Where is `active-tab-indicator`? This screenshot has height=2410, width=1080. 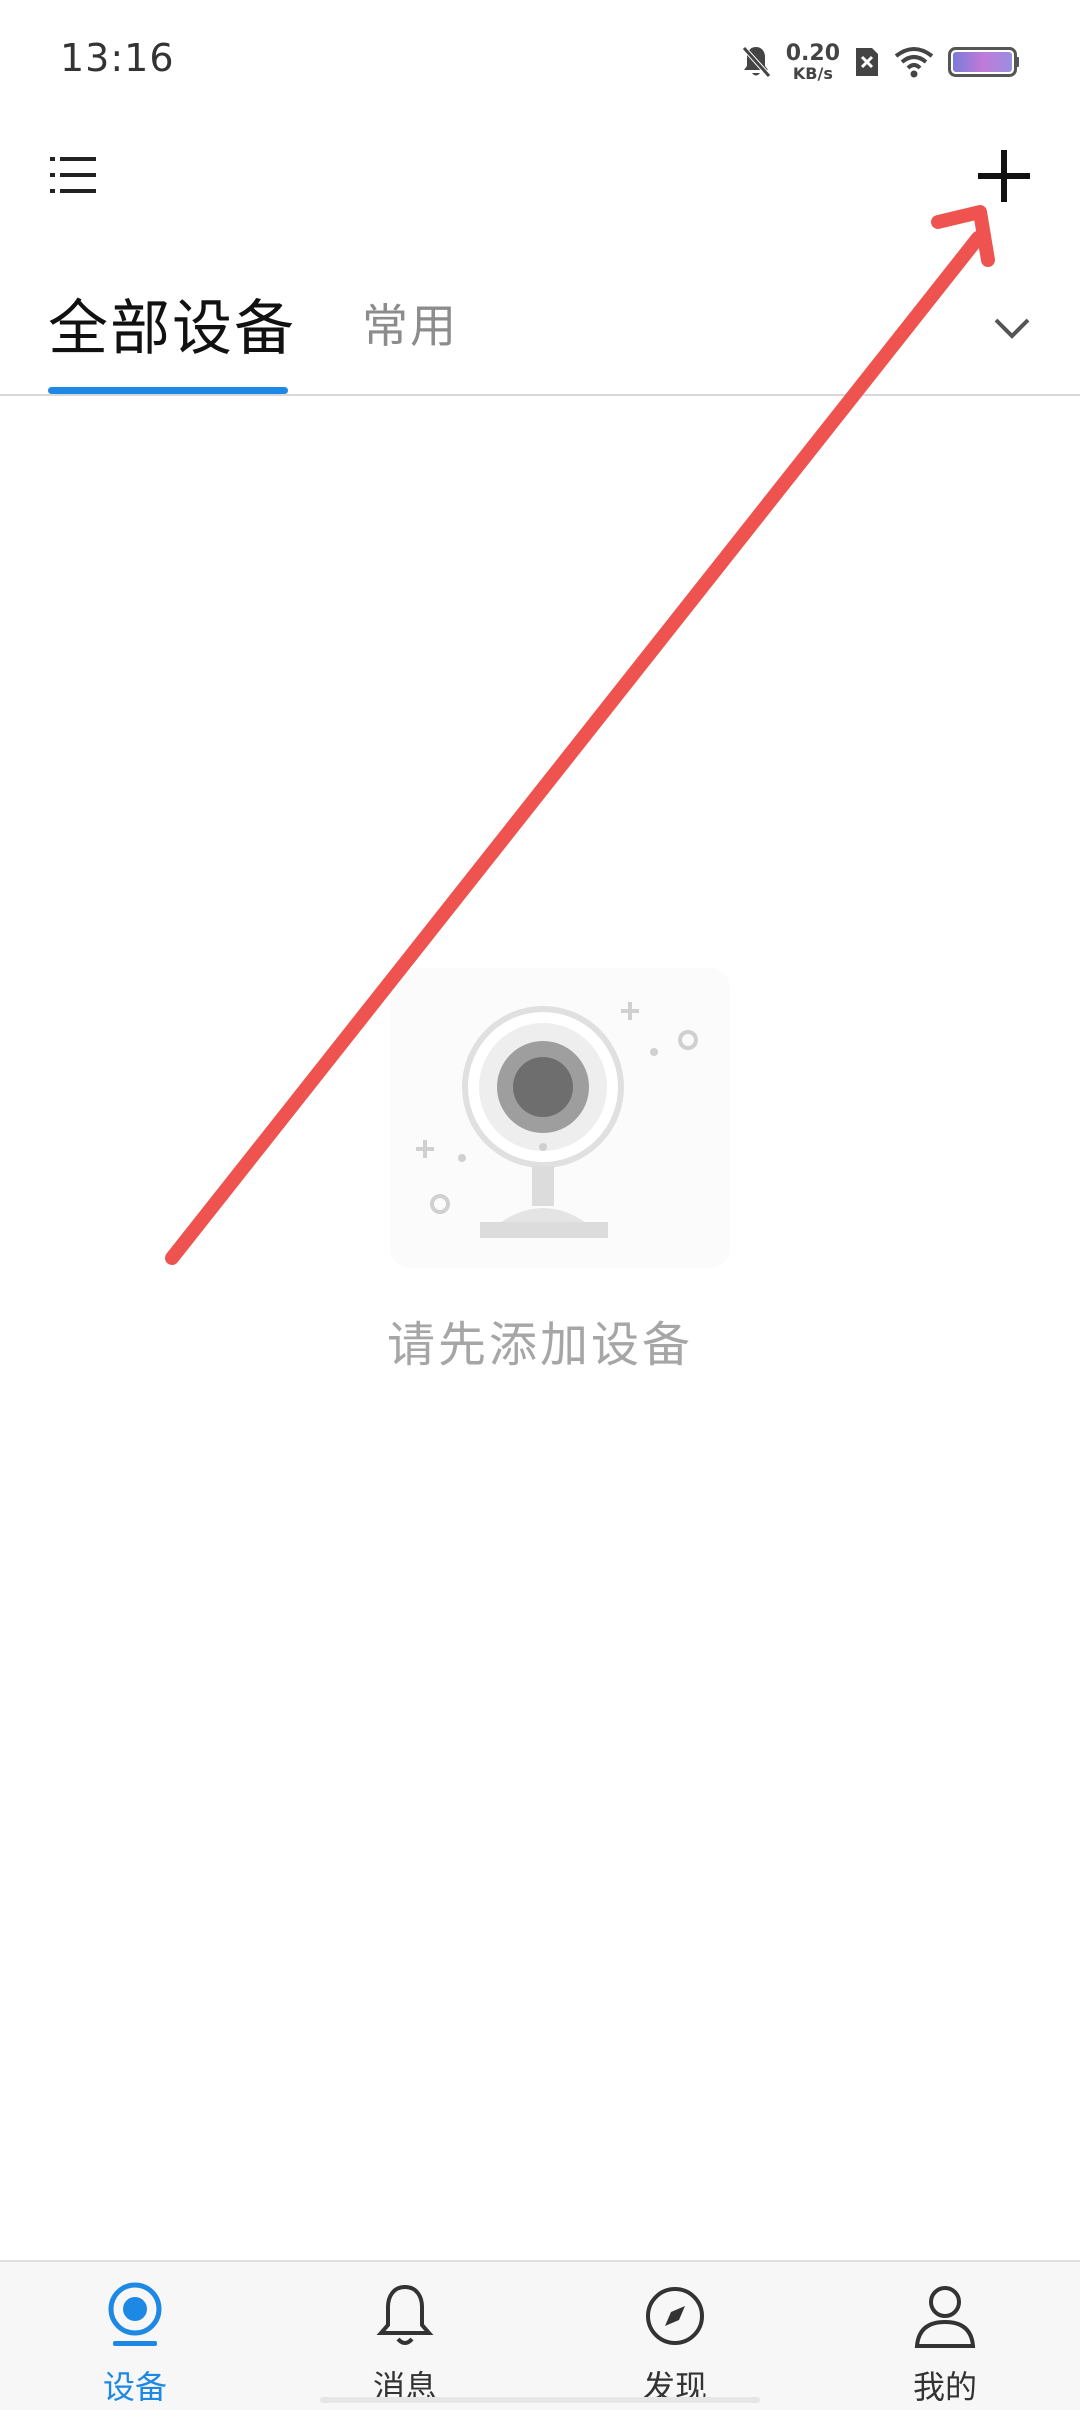 active-tab-indicator is located at coordinates (168, 390).